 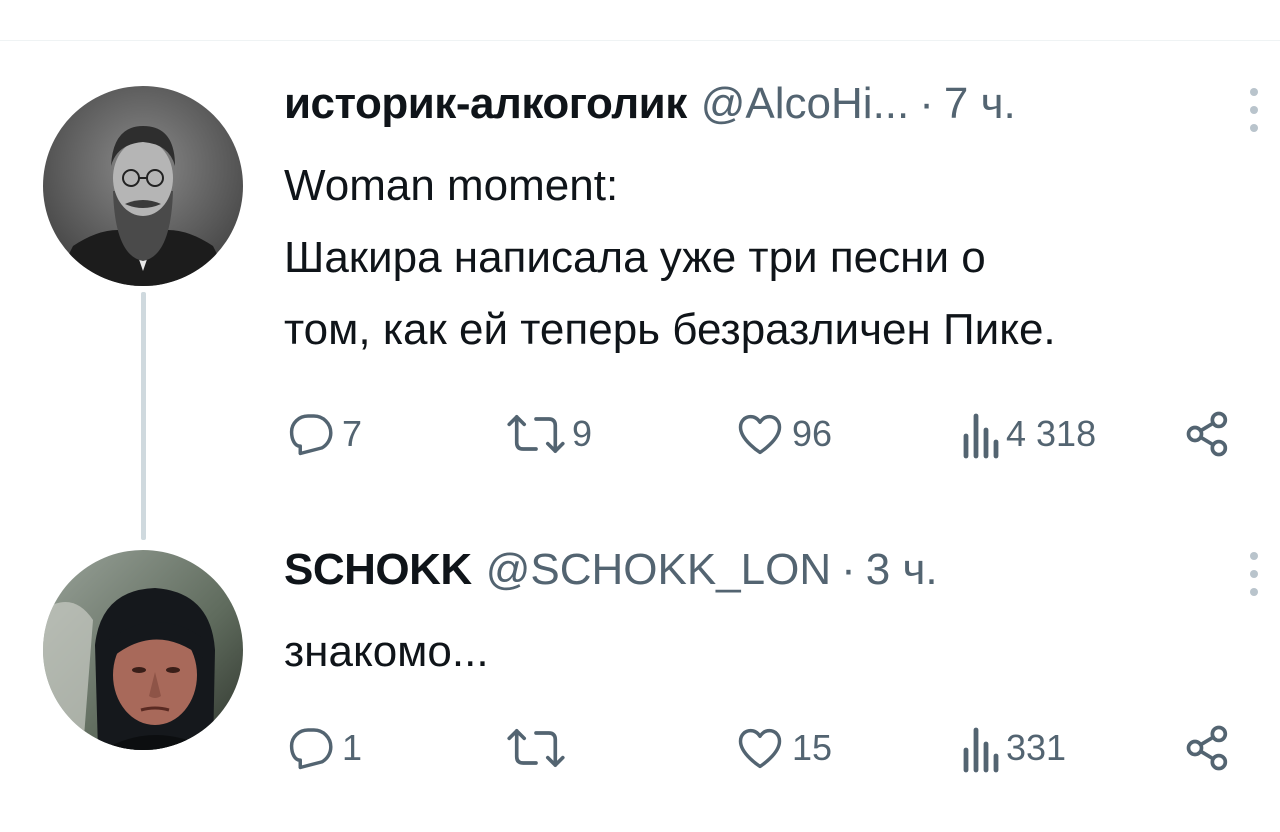 I want to click on bearded-man-portrait, so click(x=143, y=186).